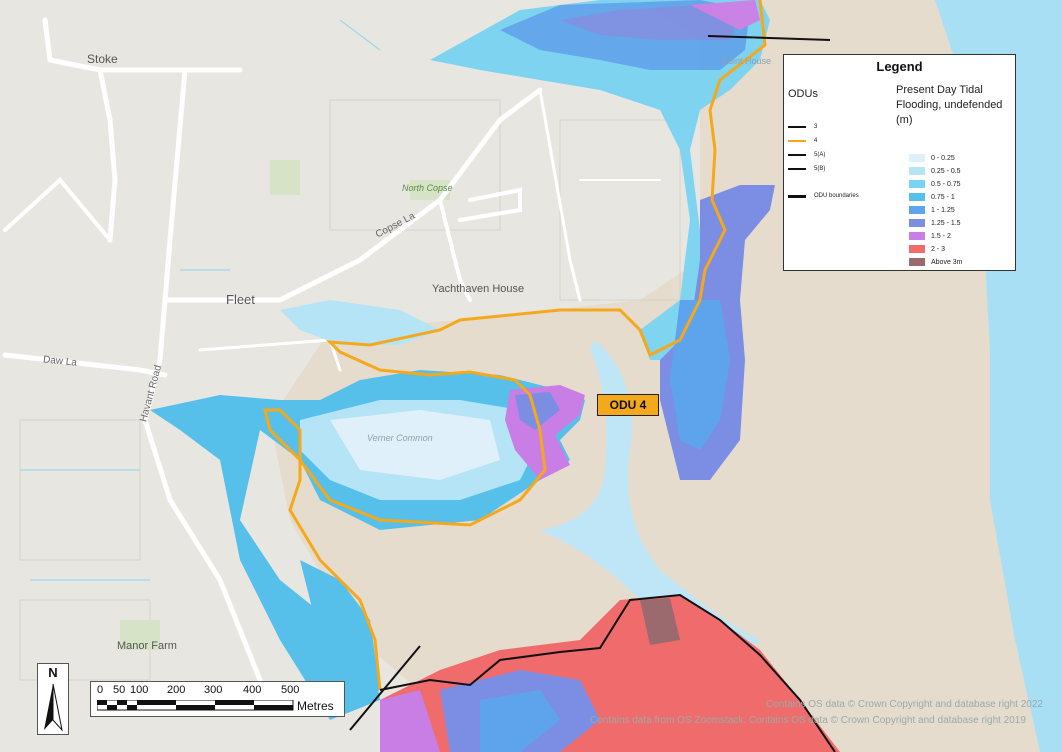 The width and height of the screenshot is (1062, 752). What do you see at coordinates (176, 690) in the screenshot?
I see `scale-tick: 200` at bounding box center [176, 690].